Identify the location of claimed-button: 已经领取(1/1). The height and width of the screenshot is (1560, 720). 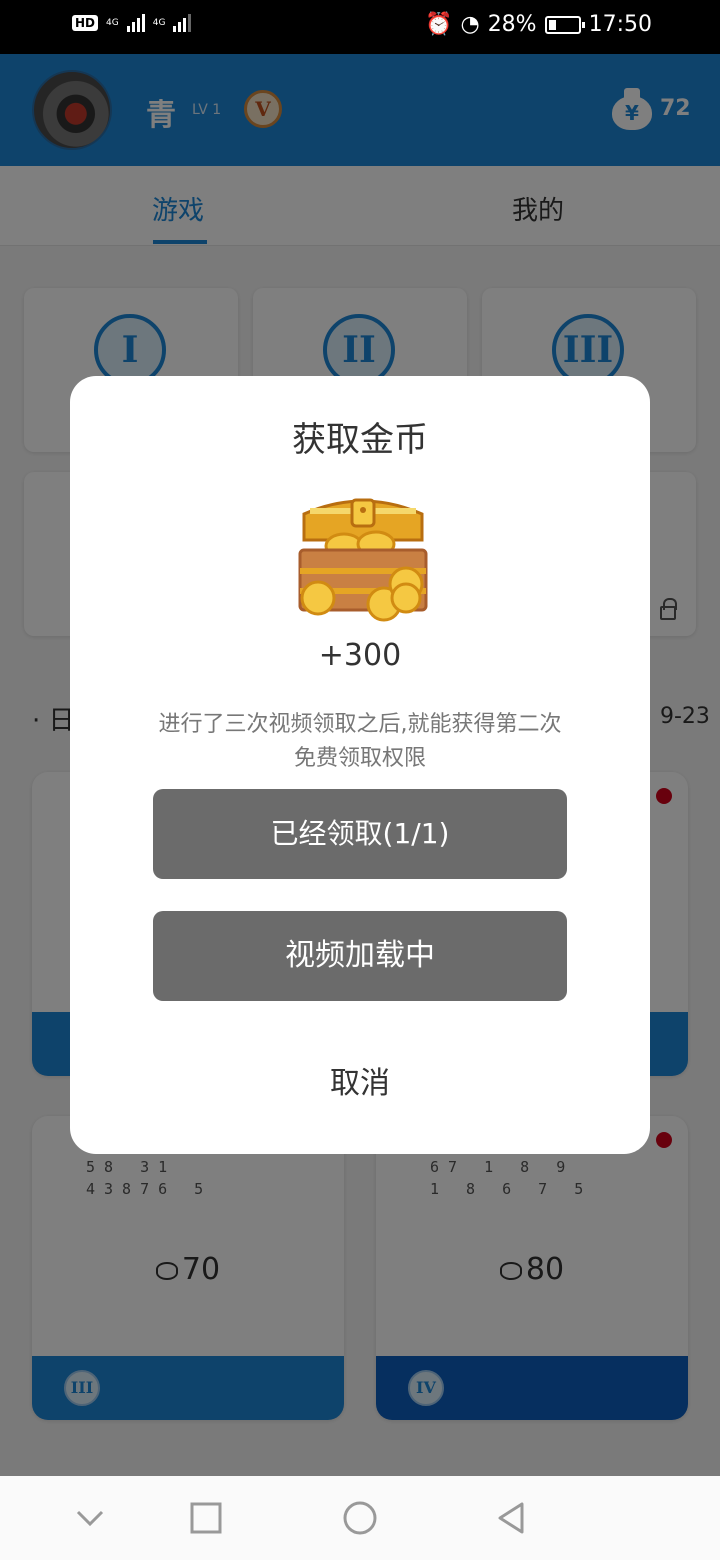
(360, 834).